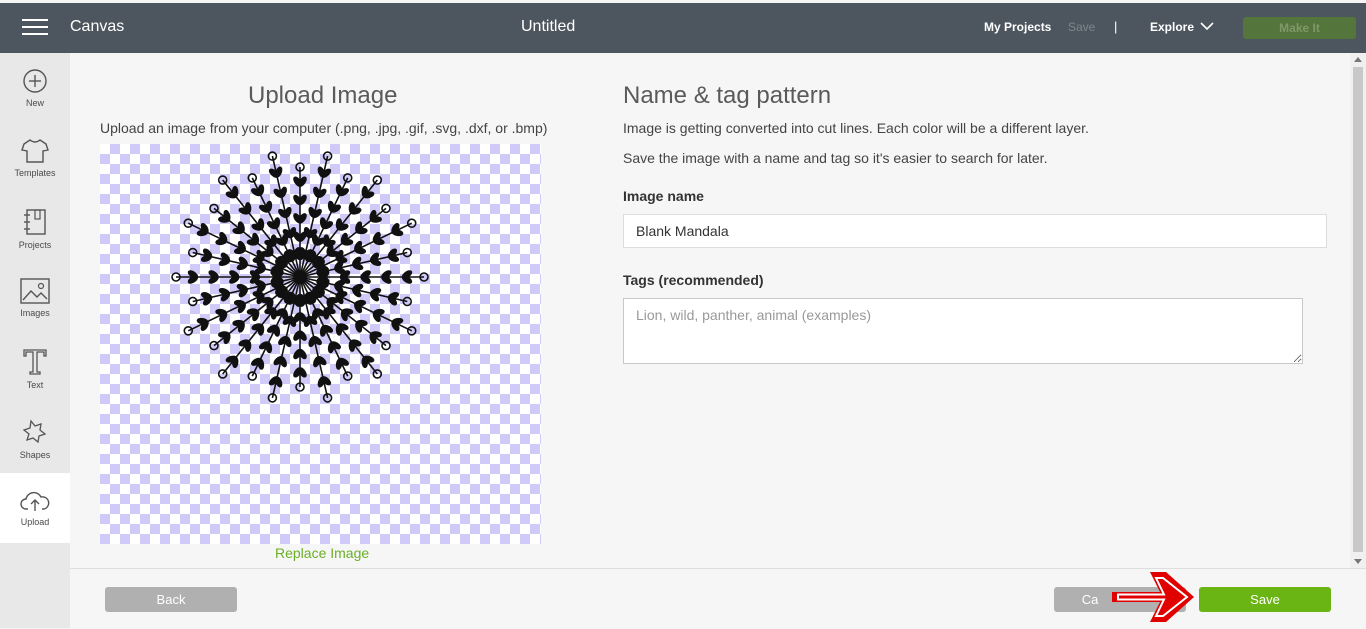  I want to click on text-t-icon, so click(35, 362).